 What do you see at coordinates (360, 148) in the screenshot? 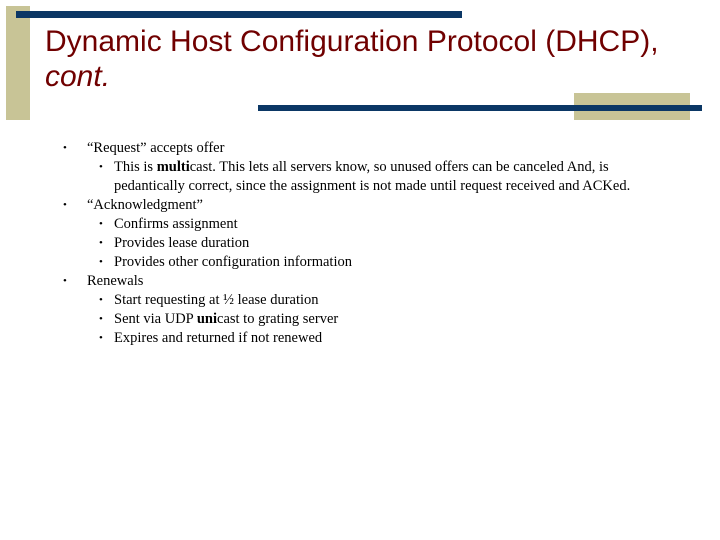
I see `bullet-item: • “Request” accepts offer` at bounding box center [360, 148].